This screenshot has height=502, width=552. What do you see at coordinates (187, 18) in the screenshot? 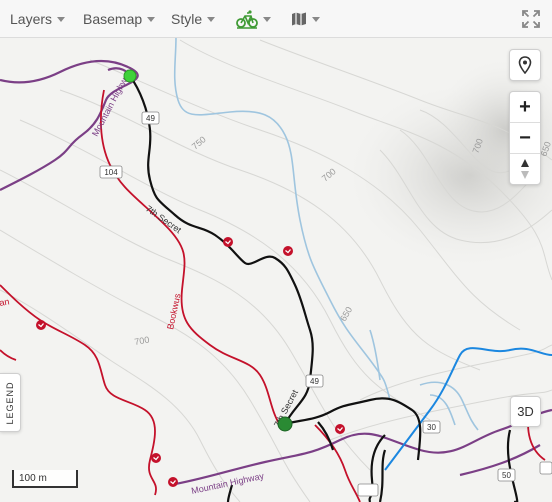
I see `style-label: Style` at bounding box center [187, 18].